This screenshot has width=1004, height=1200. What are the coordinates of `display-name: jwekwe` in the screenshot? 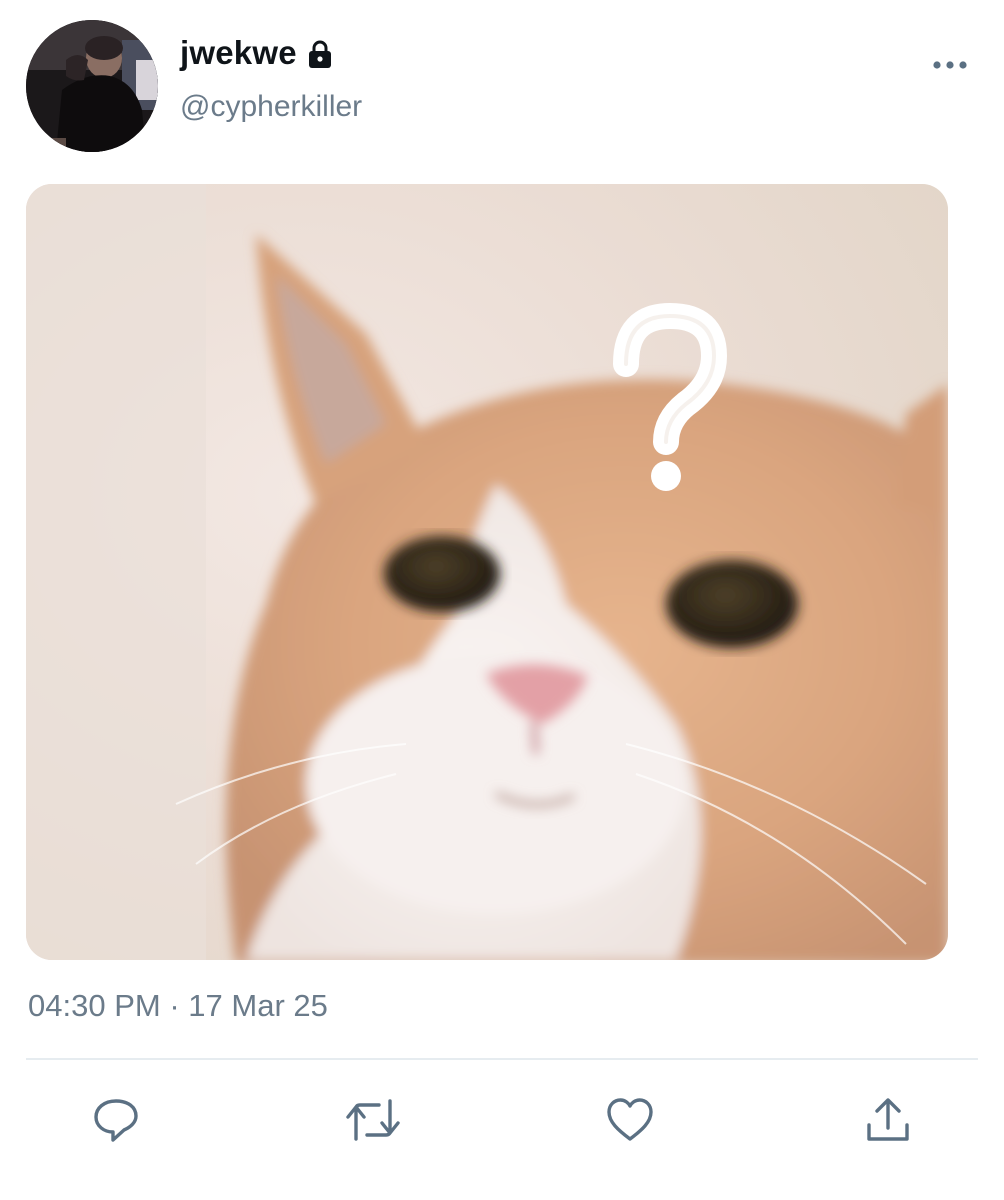 It's located at (238, 53).